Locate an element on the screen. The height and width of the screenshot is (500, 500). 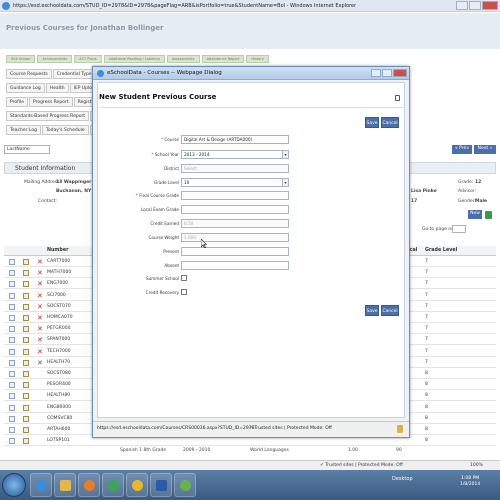
tab-guidance-log: Guidance Log is located at coordinates (25, 88).